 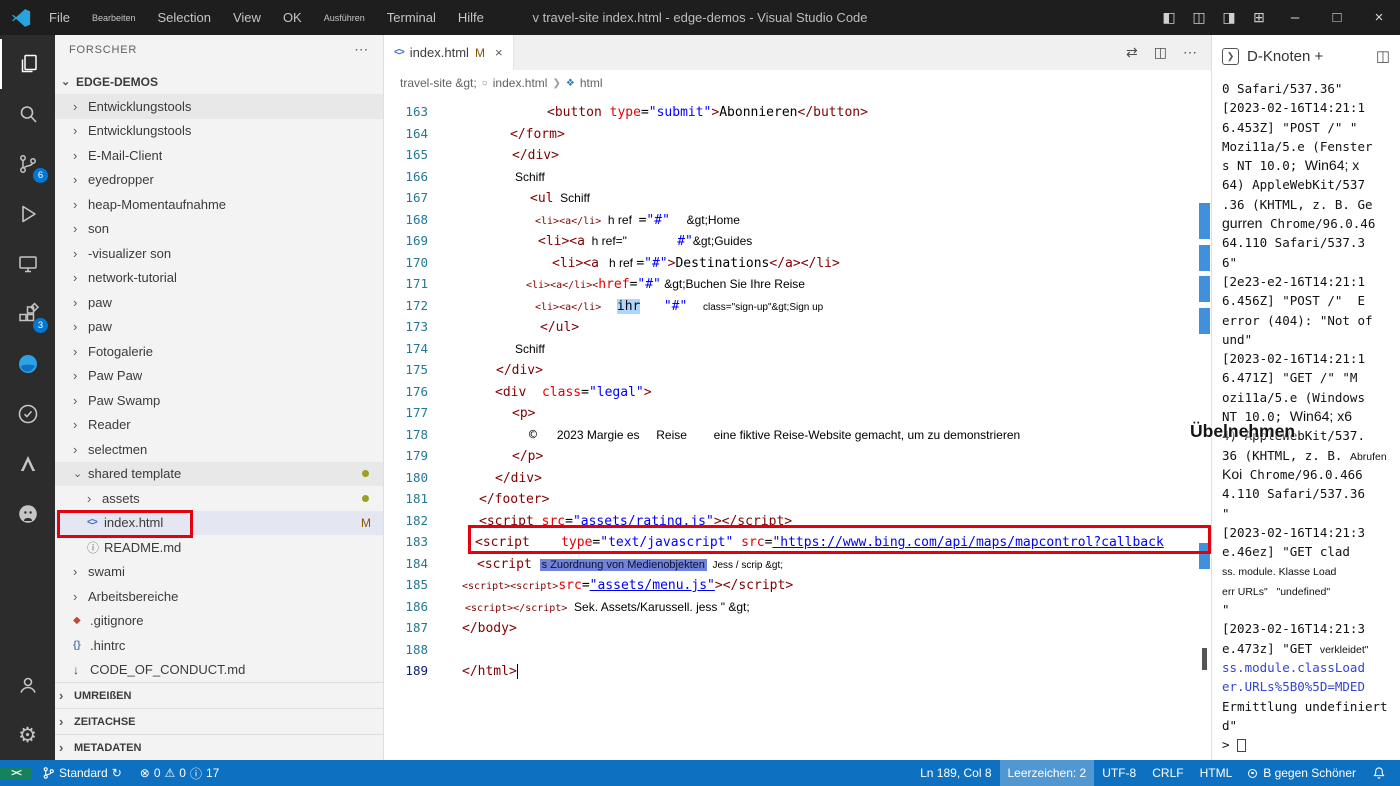 I want to click on tree-item-selectmen: › selectmen, so click(x=219, y=449).